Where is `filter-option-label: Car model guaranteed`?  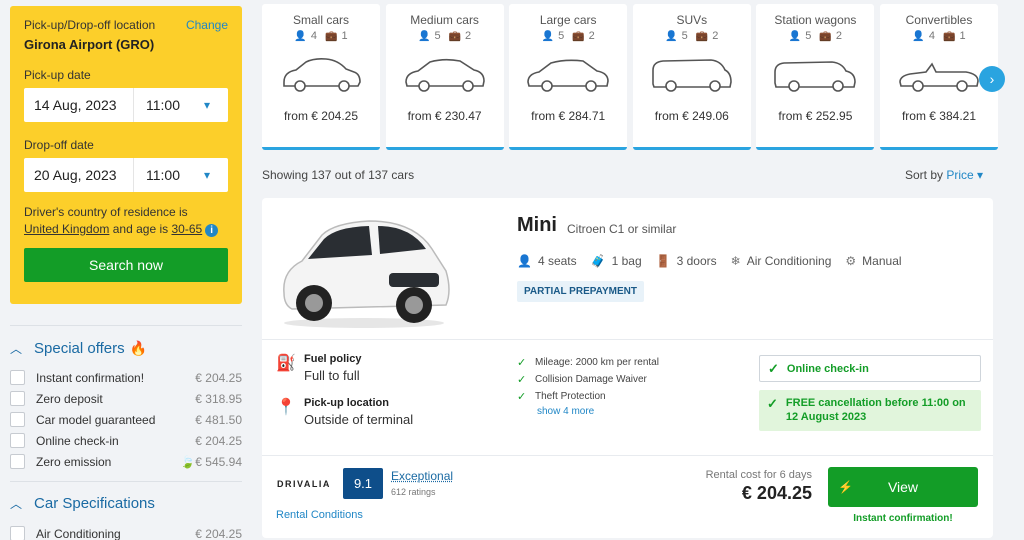
filter-option-label: Car model guaranteed is located at coordinates (96, 419).